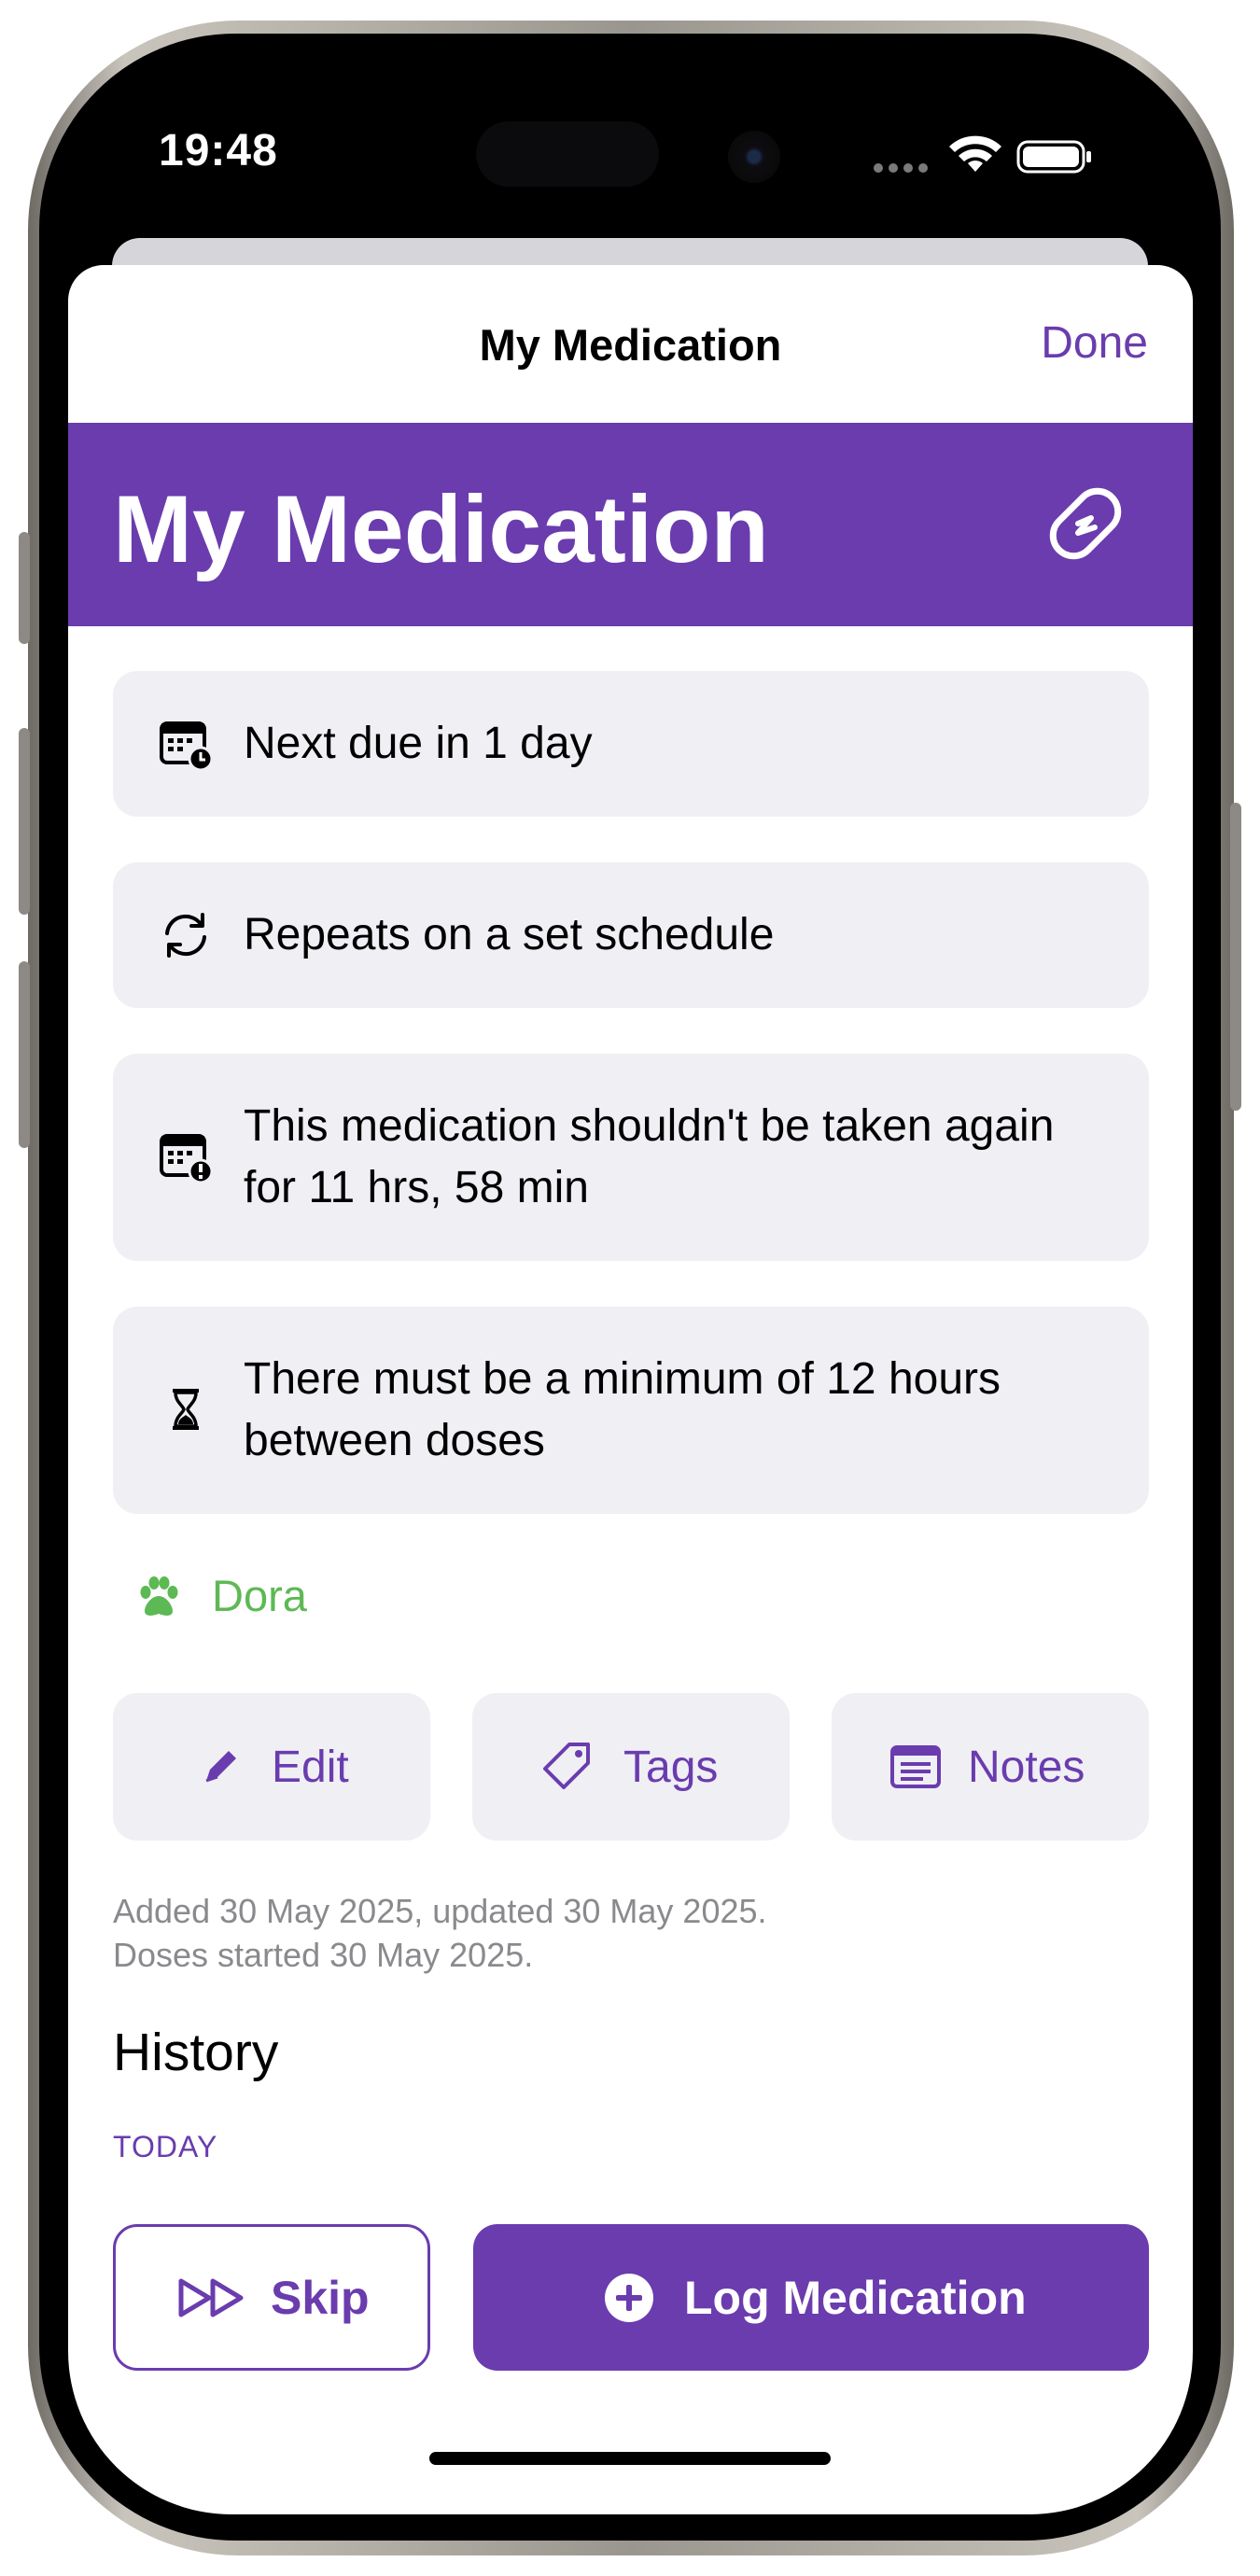  I want to click on volume-up-button, so click(24, 821).